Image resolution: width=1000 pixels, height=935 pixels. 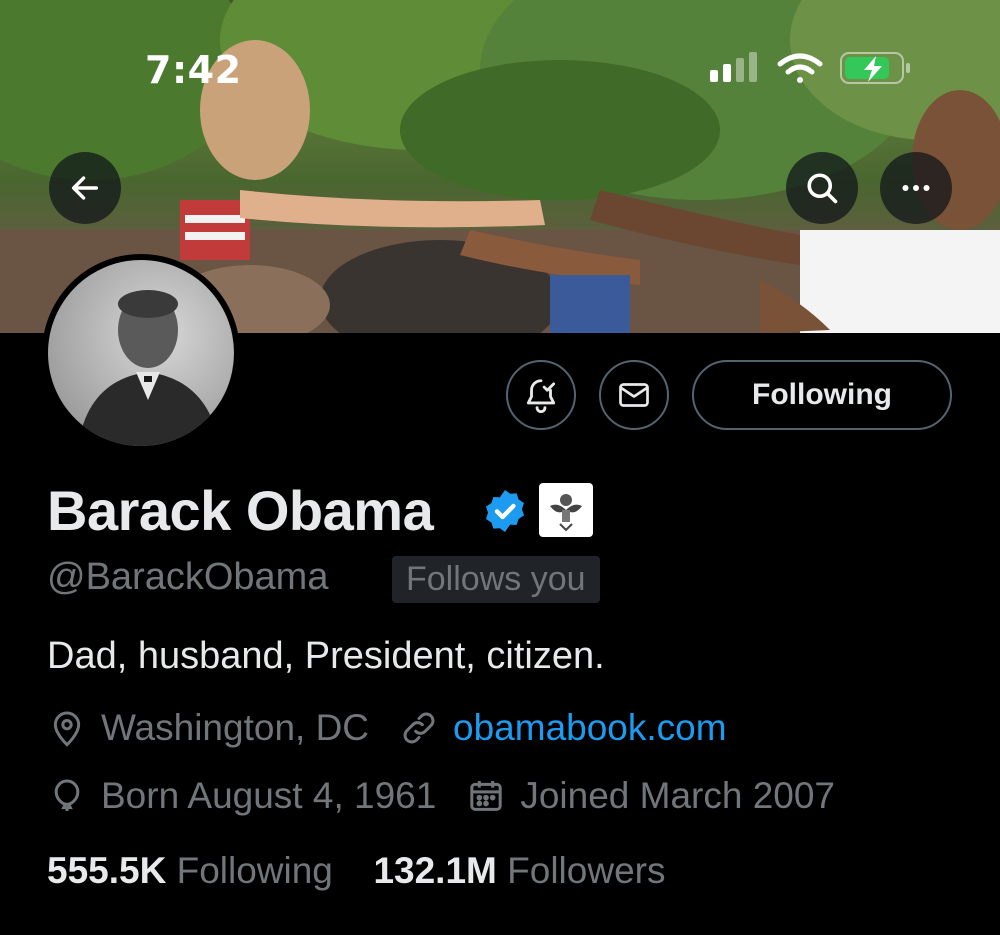 What do you see at coordinates (193, 70) in the screenshot?
I see `status-bar-time: 7:42` at bounding box center [193, 70].